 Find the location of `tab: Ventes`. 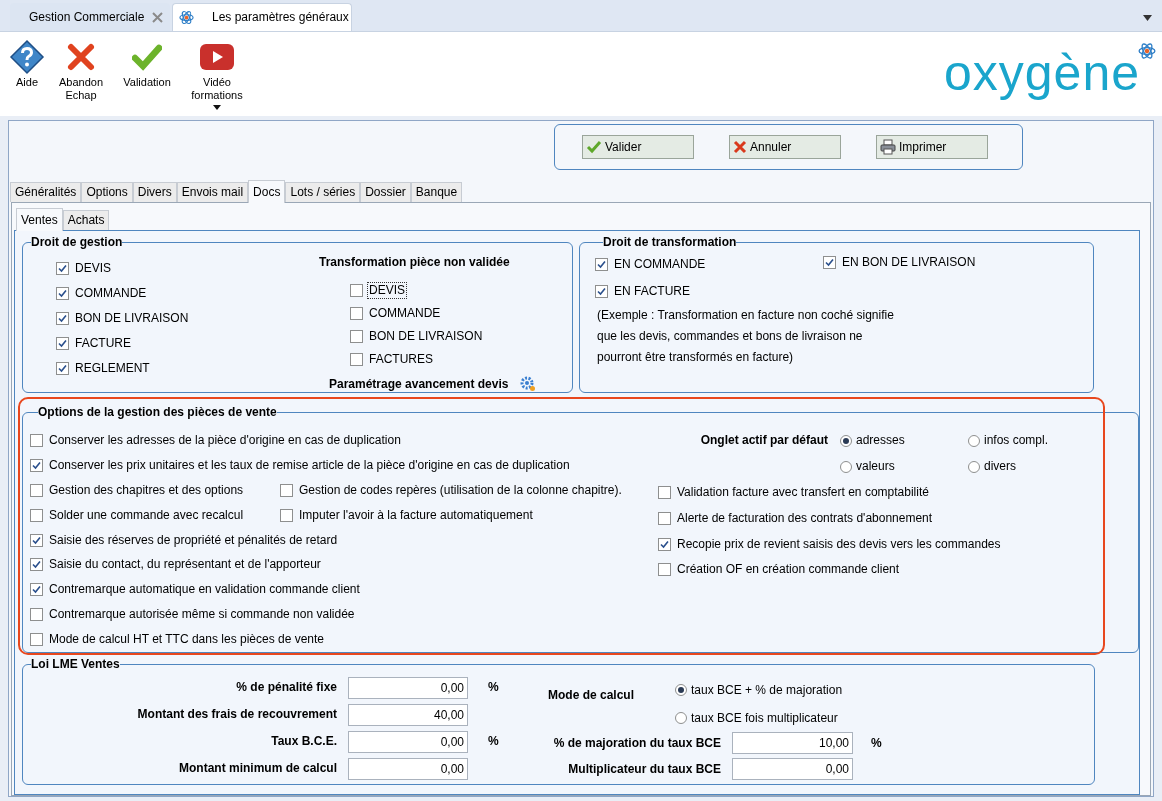

tab: Ventes is located at coordinates (39, 219).